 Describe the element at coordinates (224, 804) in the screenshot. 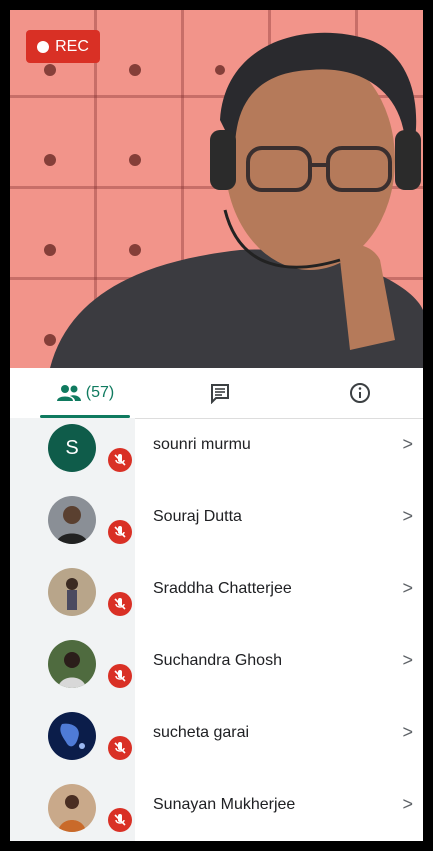

I see `participant-name: Sunayan Mukherjee` at that location.